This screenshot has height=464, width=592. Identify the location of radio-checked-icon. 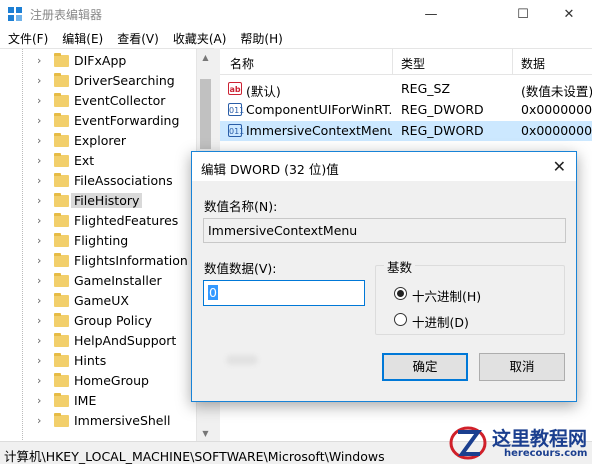
(400, 293).